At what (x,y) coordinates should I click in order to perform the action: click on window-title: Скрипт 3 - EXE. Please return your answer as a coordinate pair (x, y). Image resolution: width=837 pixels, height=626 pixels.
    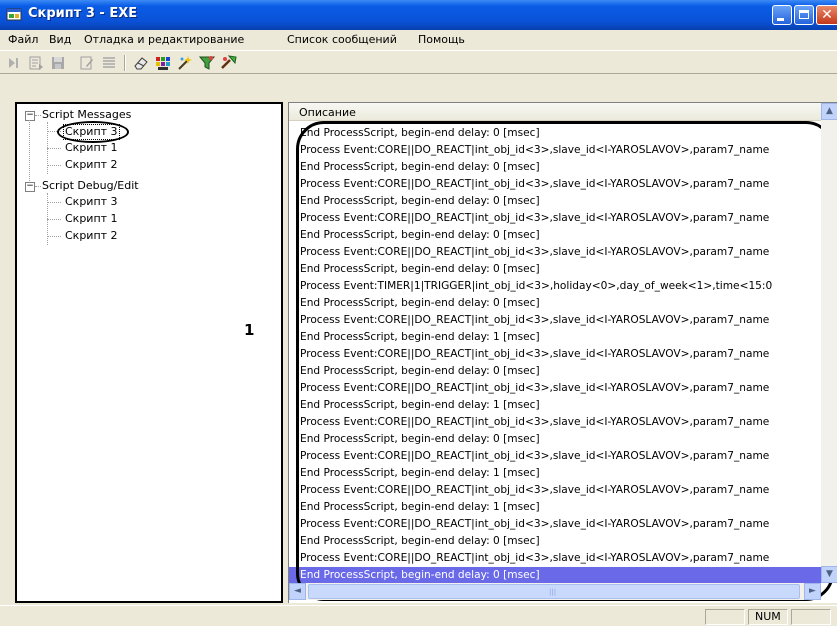
    Looking at the image, I should click on (83, 13).